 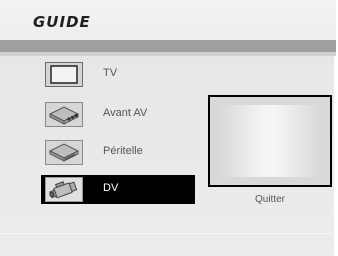 What do you see at coordinates (64, 152) in the screenshot?
I see `scart-icon` at bounding box center [64, 152].